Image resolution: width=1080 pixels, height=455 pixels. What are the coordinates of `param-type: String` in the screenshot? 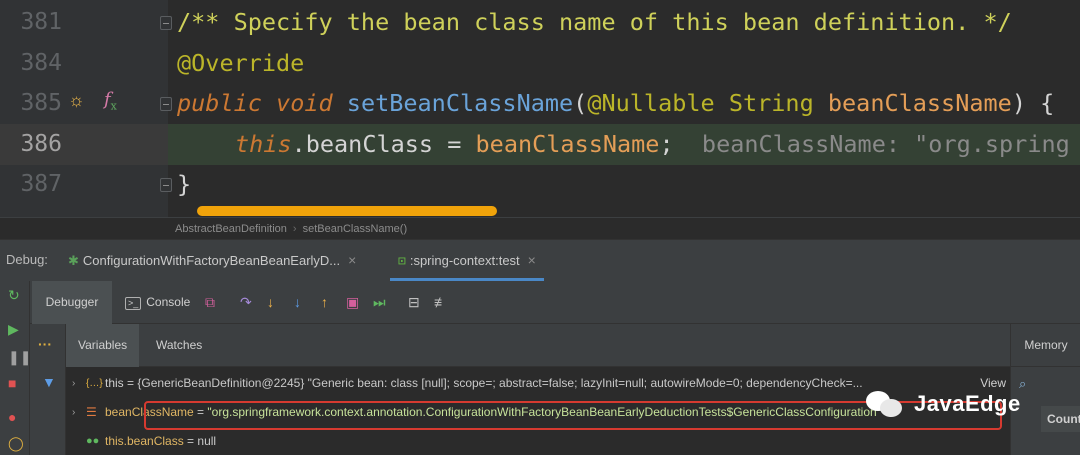 It's located at (771, 103).